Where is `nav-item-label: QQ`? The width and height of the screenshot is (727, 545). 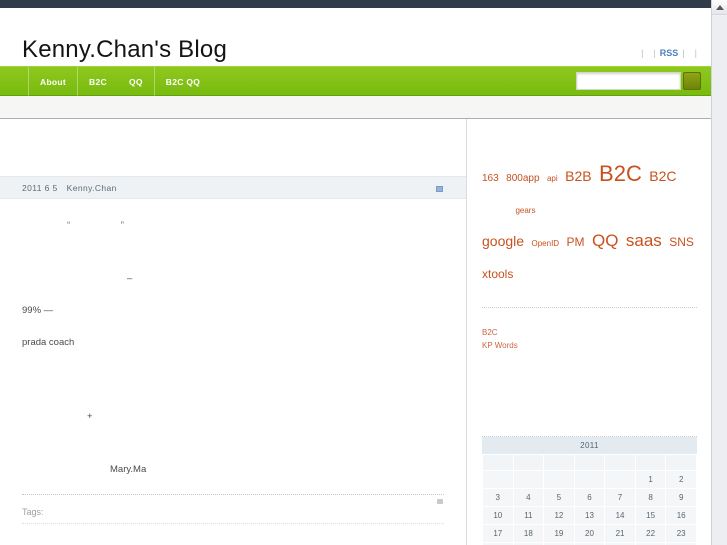 nav-item-label: QQ is located at coordinates (135, 82).